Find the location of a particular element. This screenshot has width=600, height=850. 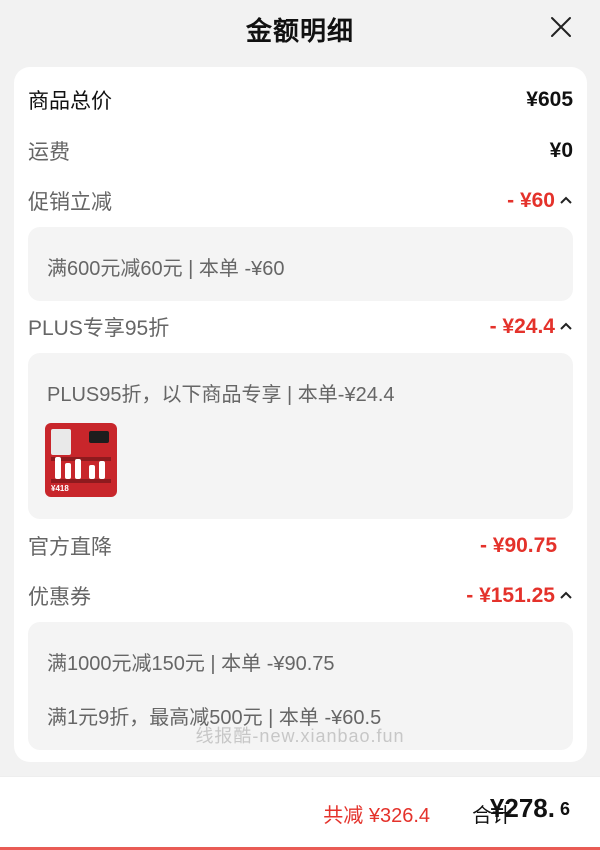

official-row: 官方直降 - ¥90.75 is located at coordinates (300, 546).